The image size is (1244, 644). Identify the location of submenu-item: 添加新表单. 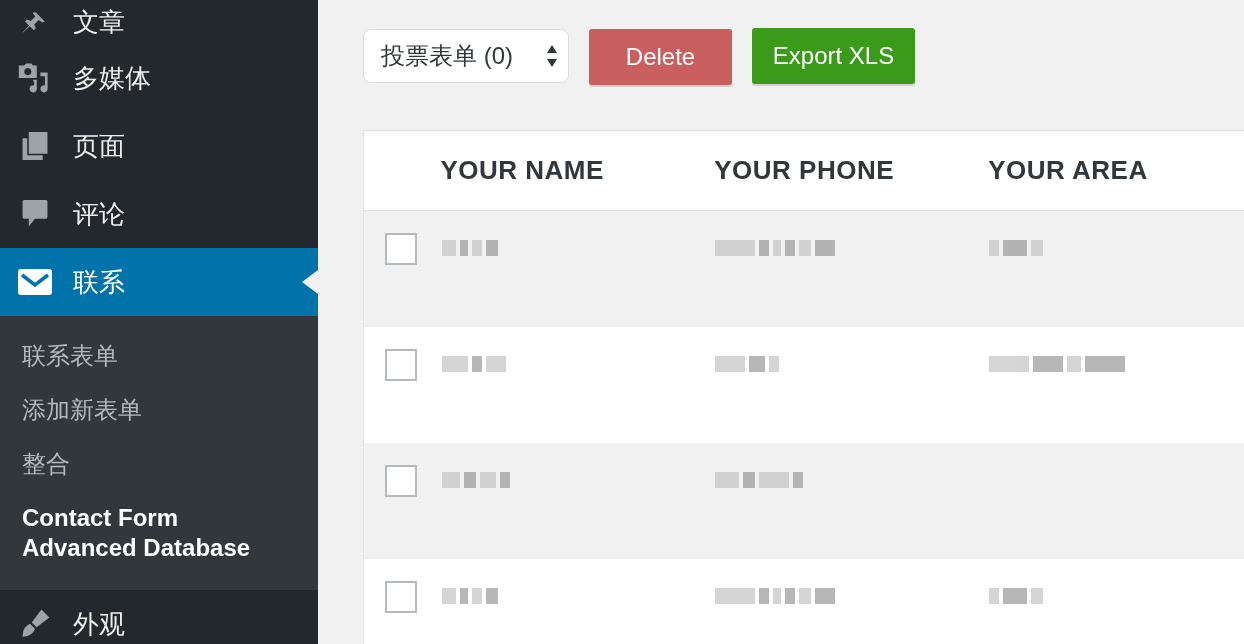
(159, 410).